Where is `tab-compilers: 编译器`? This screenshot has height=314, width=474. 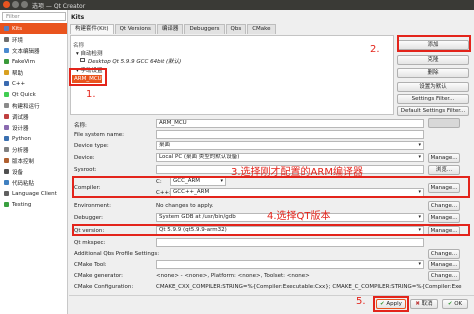 tab-compilers: 编译器 is located at coordinates (170, 29).